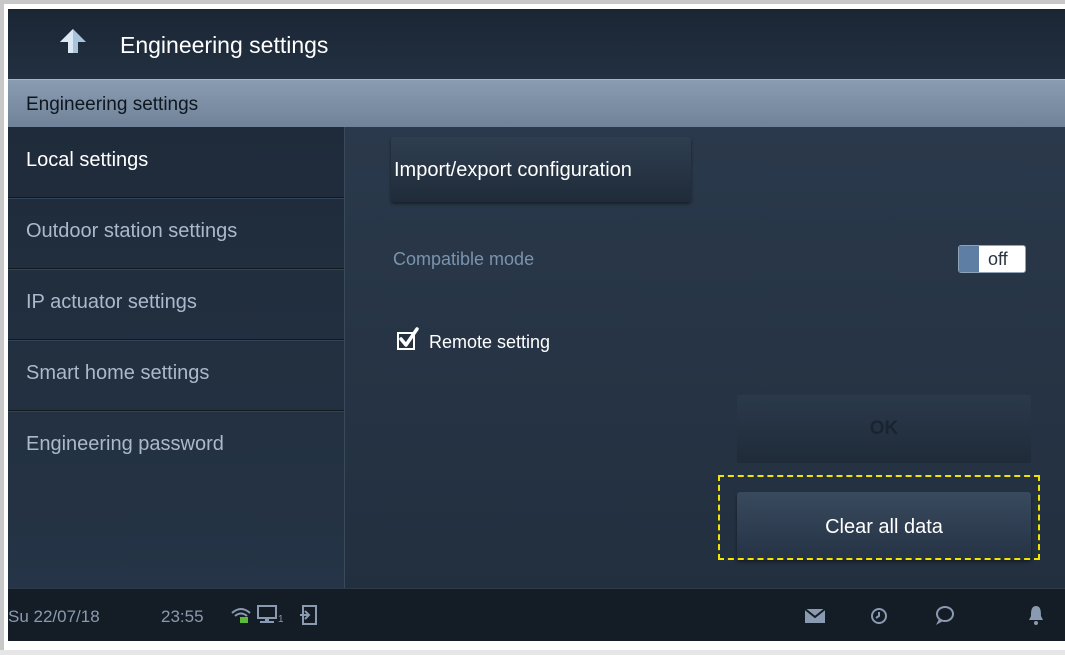  Describe the element at coordinates (998, 259) in the screenshot. I see `toggle-state-label: off` at that location.